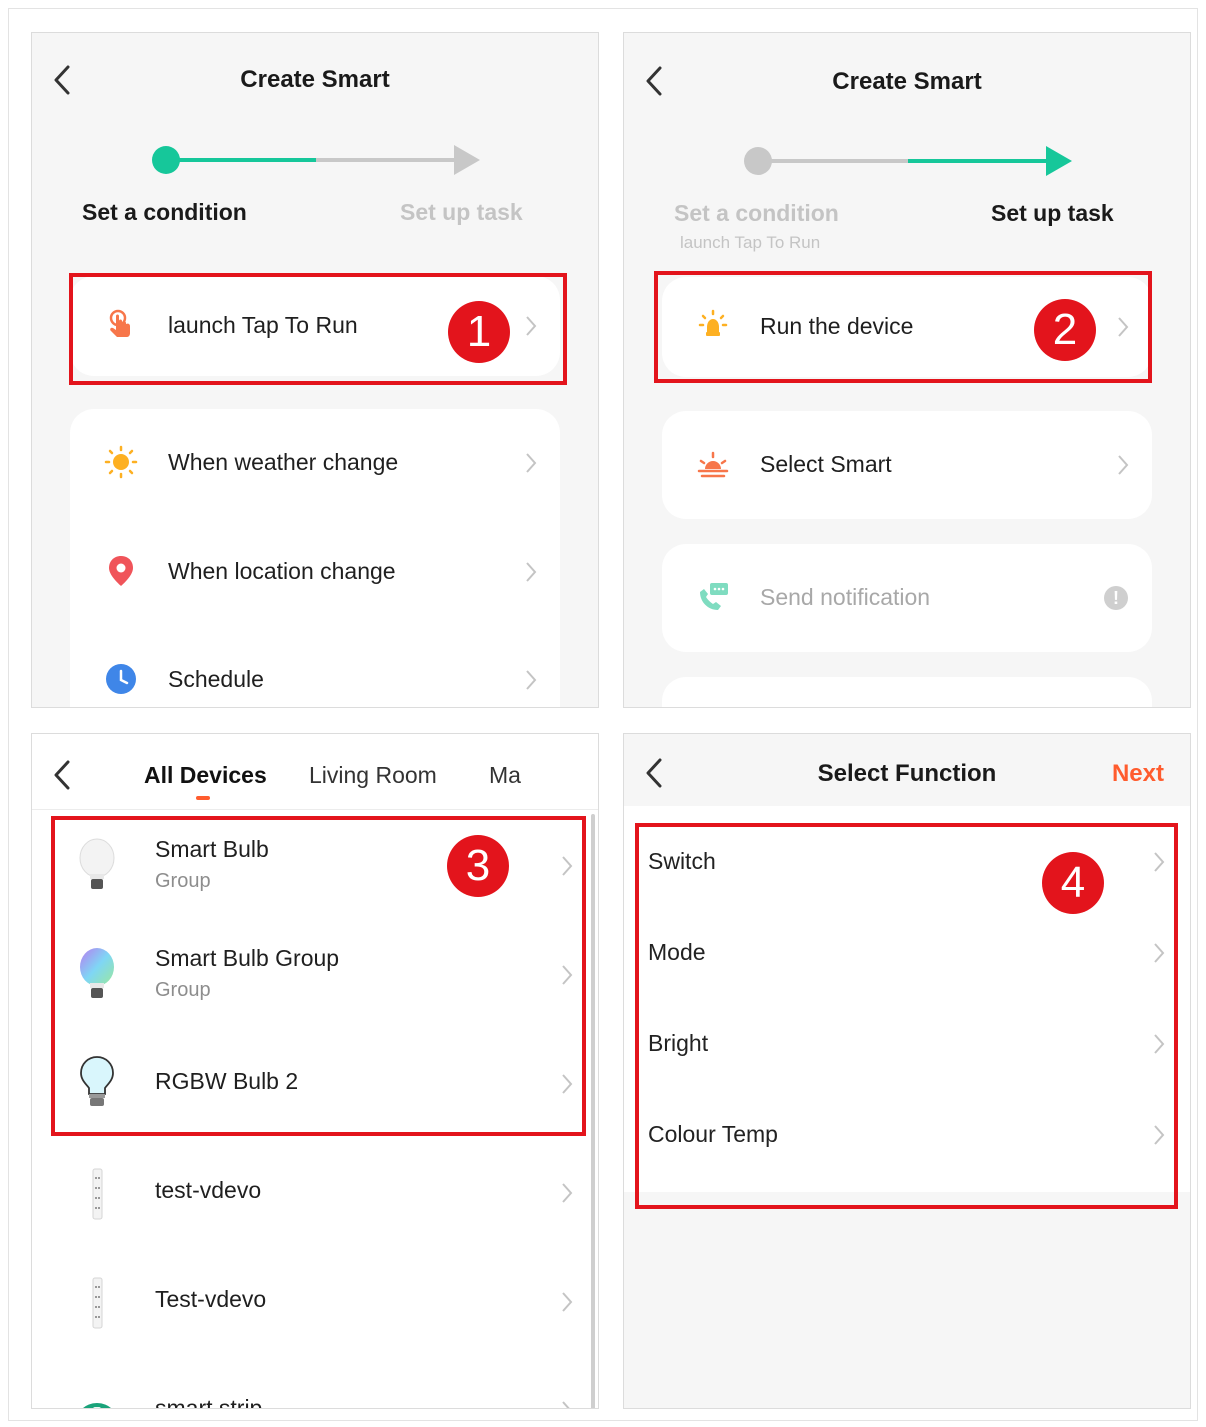  Describe the element at coordinates (907, 1132) in the screenshot. I see `function-row-colour-temp: Colour Temp` at that location.